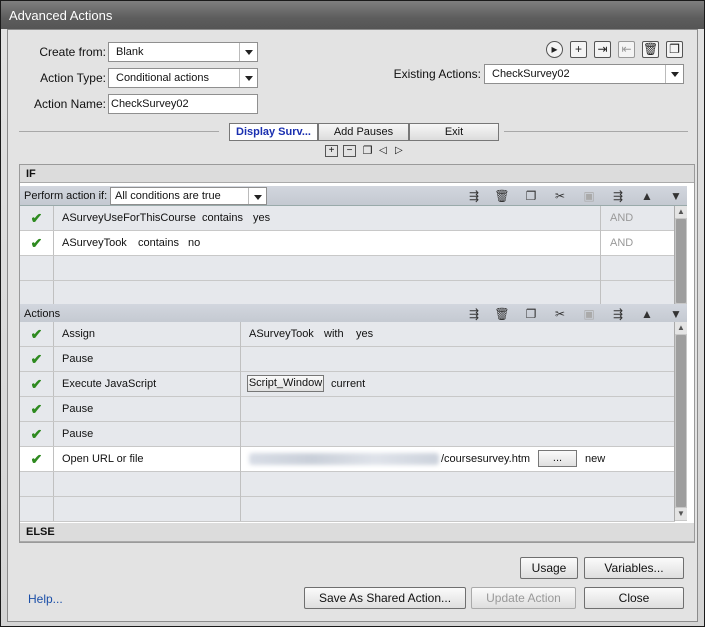  What do you see at coordinates (385, 151) in the screenshot?
I see `previous-decision-icon: ◁` at bounding box center [385, 151].